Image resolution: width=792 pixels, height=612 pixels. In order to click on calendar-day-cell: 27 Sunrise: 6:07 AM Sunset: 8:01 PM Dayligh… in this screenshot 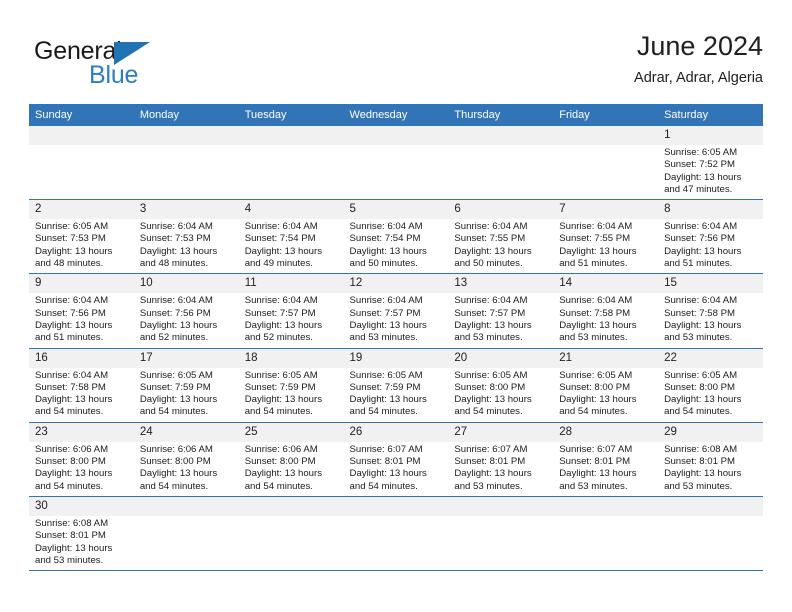, I will do `click(501, 459)`.